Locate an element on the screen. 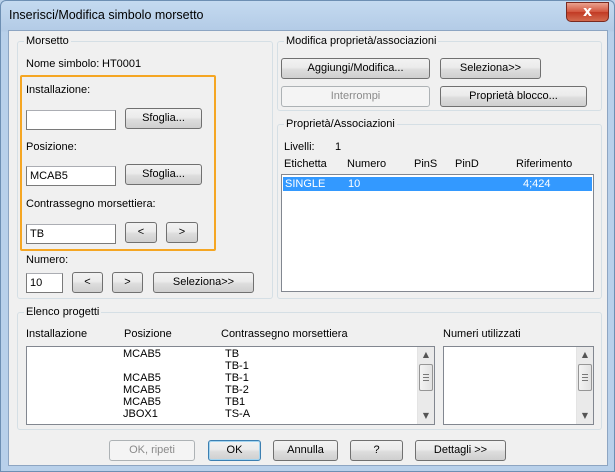 The width and height of the screenshot is (615, 472). ok-button: OK is located at coordinates (234, 450).